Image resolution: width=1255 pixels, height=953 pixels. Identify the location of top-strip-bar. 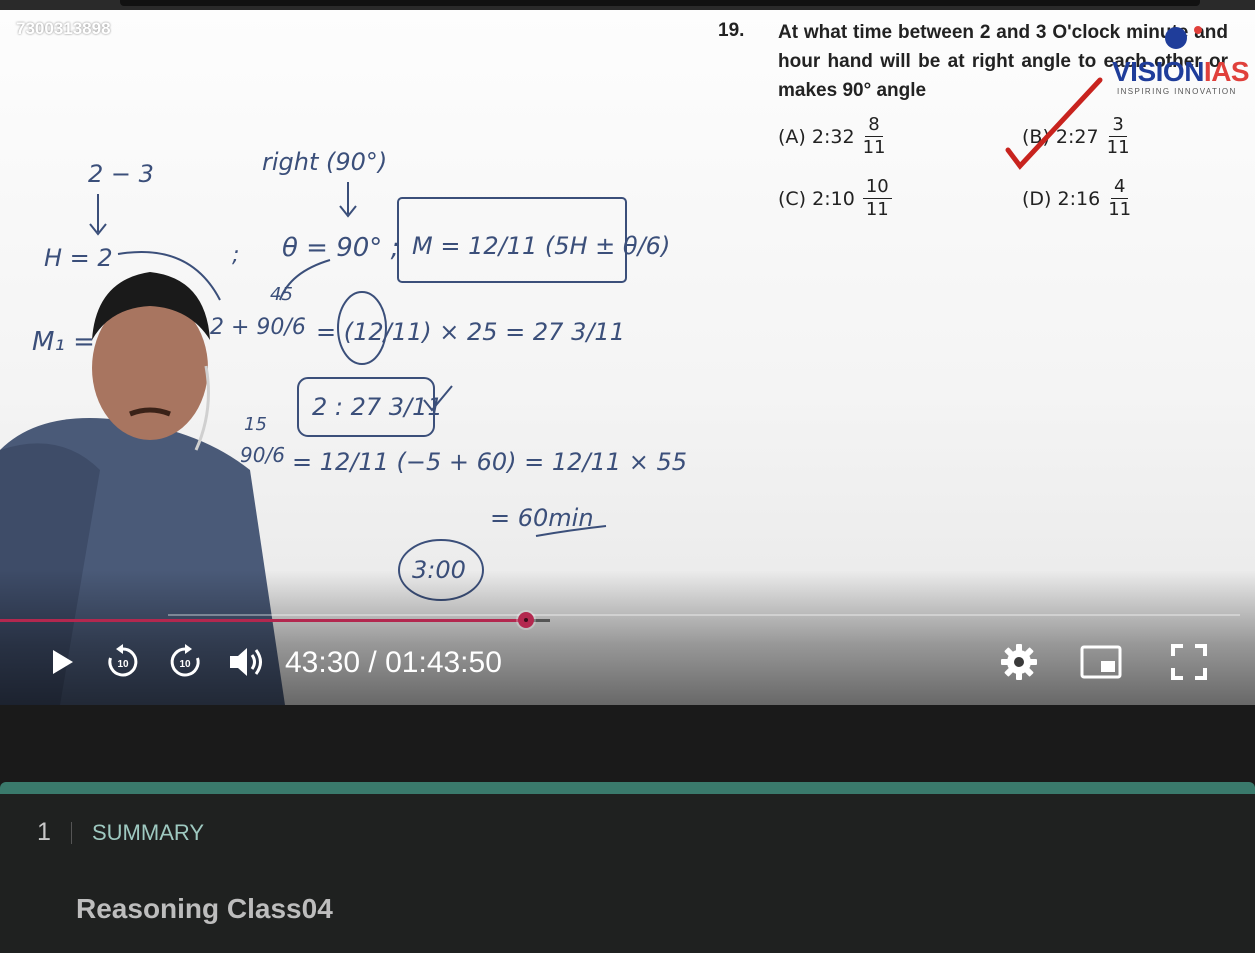
(660, 3).